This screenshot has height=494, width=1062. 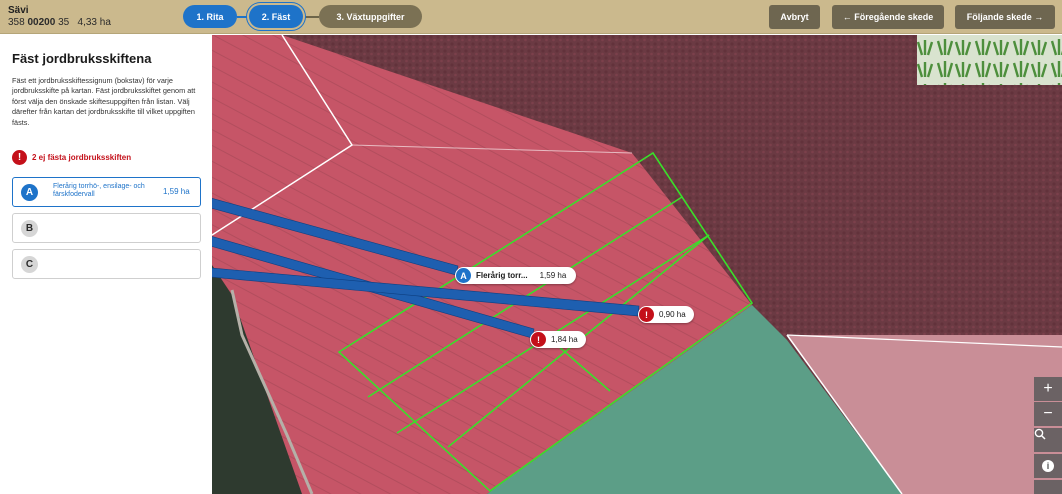 What do you see at coordinates (29, 228) in the screenshot?
I see `letter-badge-b: B` at bounding box center [29, 228].